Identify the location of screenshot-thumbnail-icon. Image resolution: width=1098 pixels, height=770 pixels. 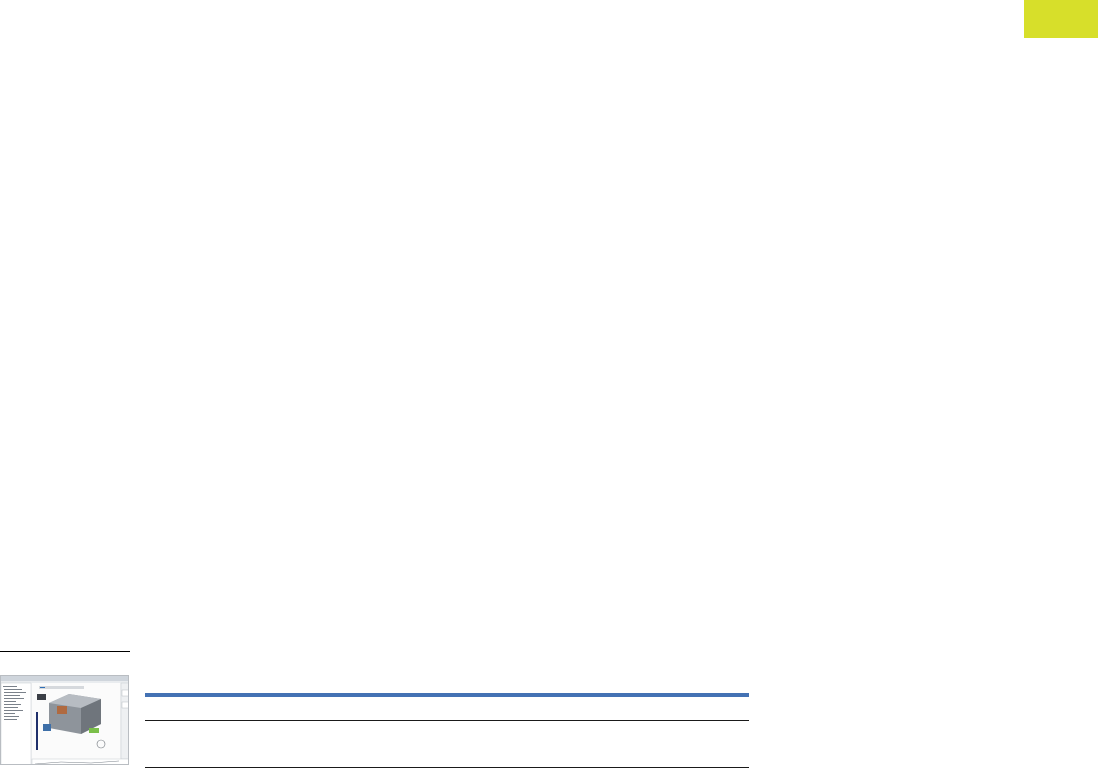
(64, 720).